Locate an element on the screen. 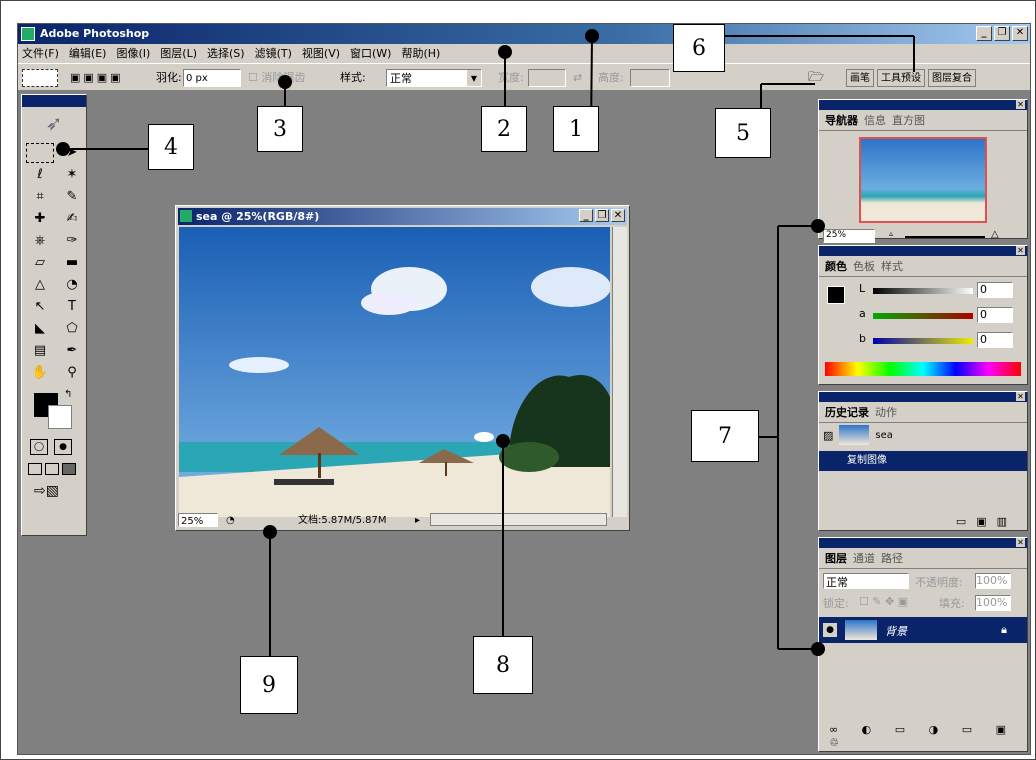 The height and width of the screenshot is (760, 1036). callout-2: 2 is located at coordinates (504, 129).